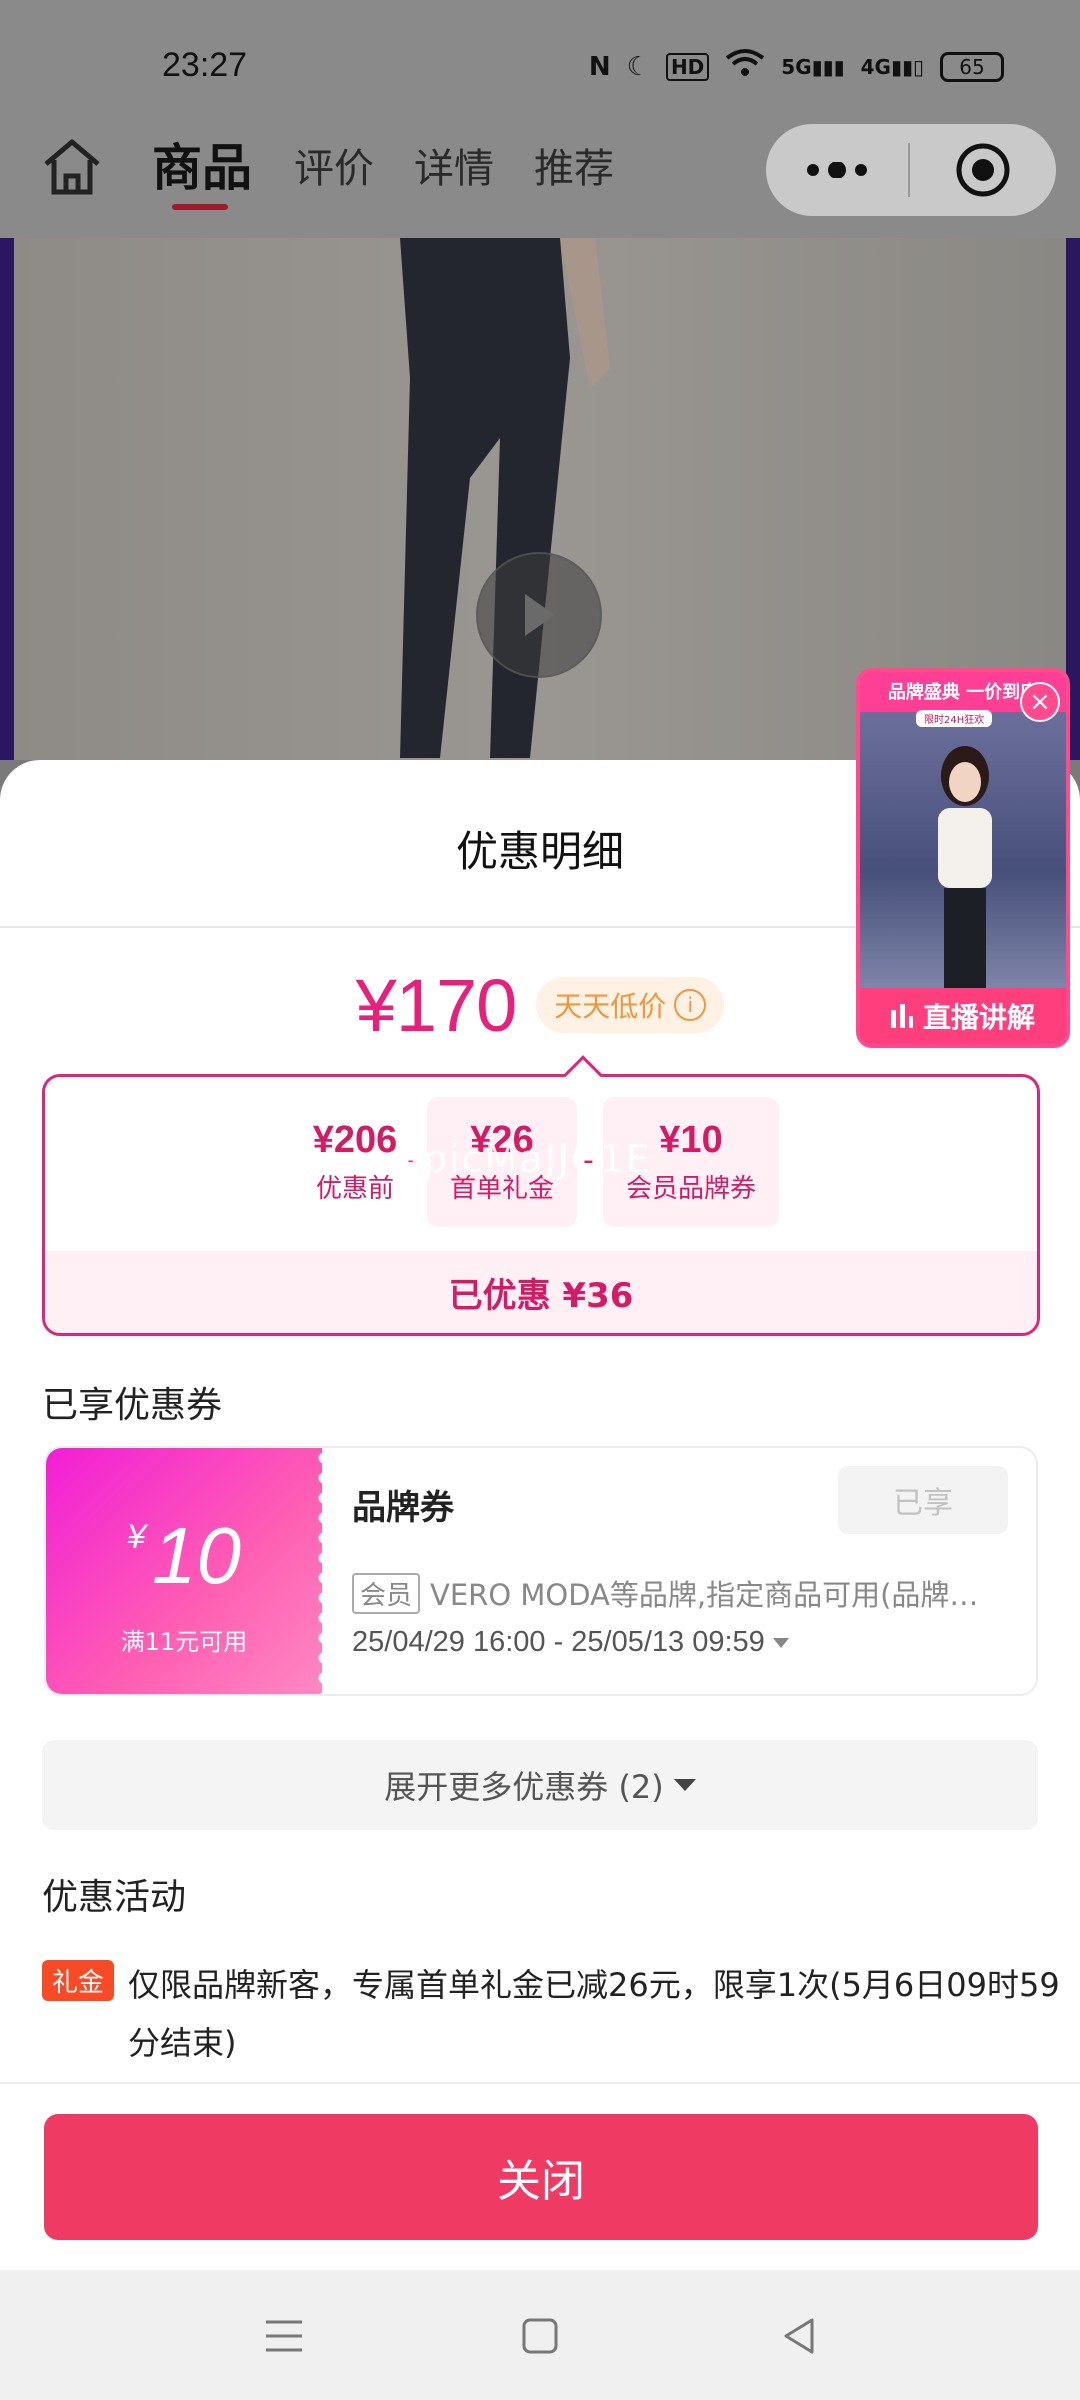 The width and height of the screenshot is (1080, 2400). I want to click on daily-low-price-tag: 天天低价 i, so click(630, 1005).